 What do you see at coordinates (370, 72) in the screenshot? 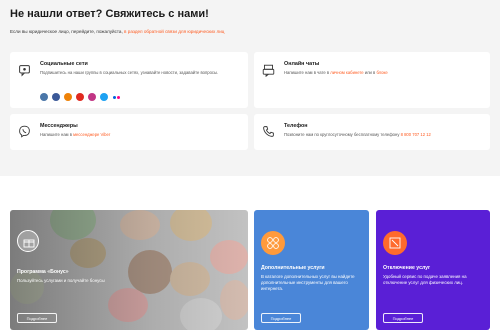
I see `chat-text-middle: или в` at bounding box center [370, 72].